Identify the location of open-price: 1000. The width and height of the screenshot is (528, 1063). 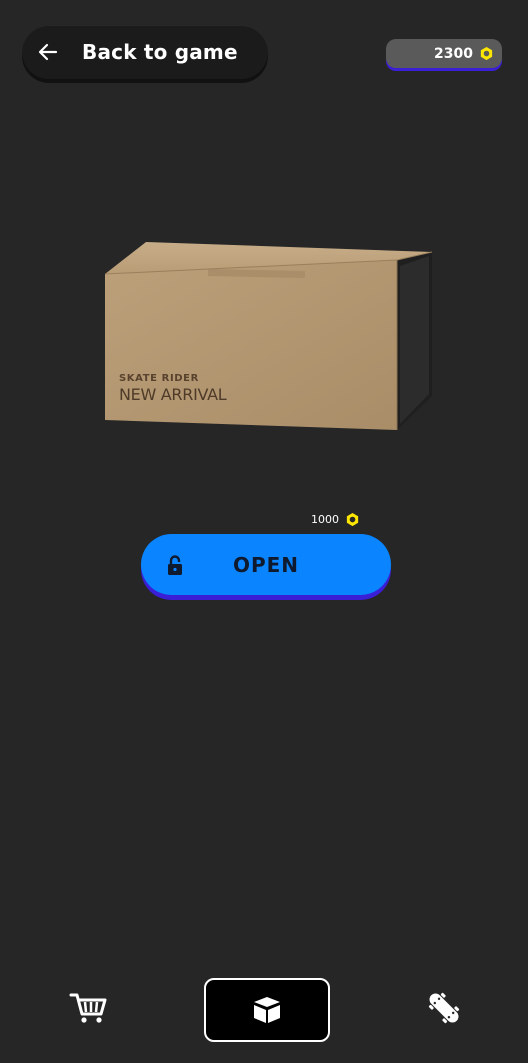
(335, 519).